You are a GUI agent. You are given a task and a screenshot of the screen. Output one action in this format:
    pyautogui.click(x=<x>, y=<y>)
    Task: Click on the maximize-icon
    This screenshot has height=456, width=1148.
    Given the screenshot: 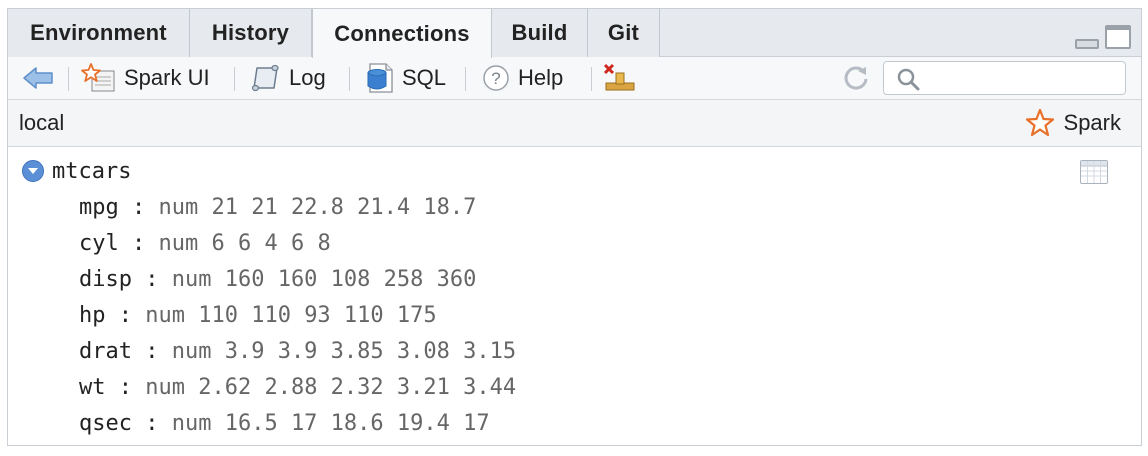 What is the action you would take?
    pyautogui.click(x=1118, y=37)
    